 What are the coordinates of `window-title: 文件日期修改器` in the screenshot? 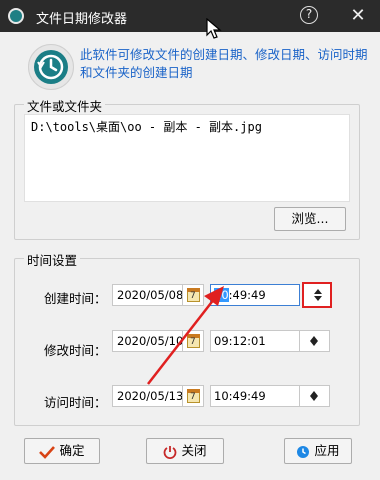 It's located at (82, 19).